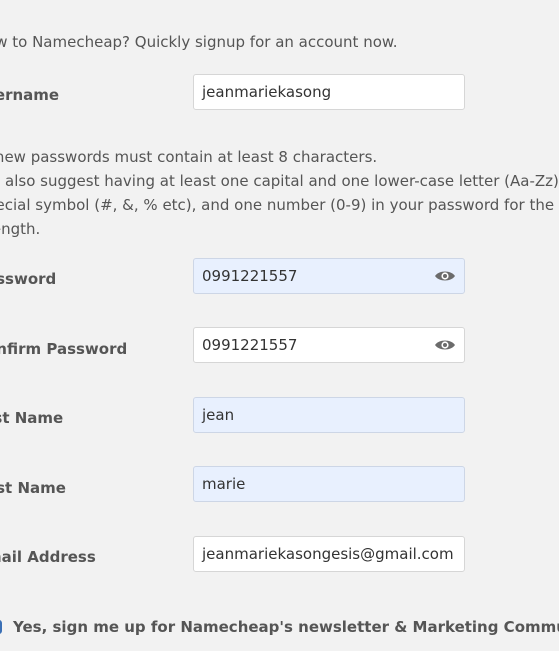 The image size is (559, 651). I want to click on password-value: 0991221557, so click(250, 276).